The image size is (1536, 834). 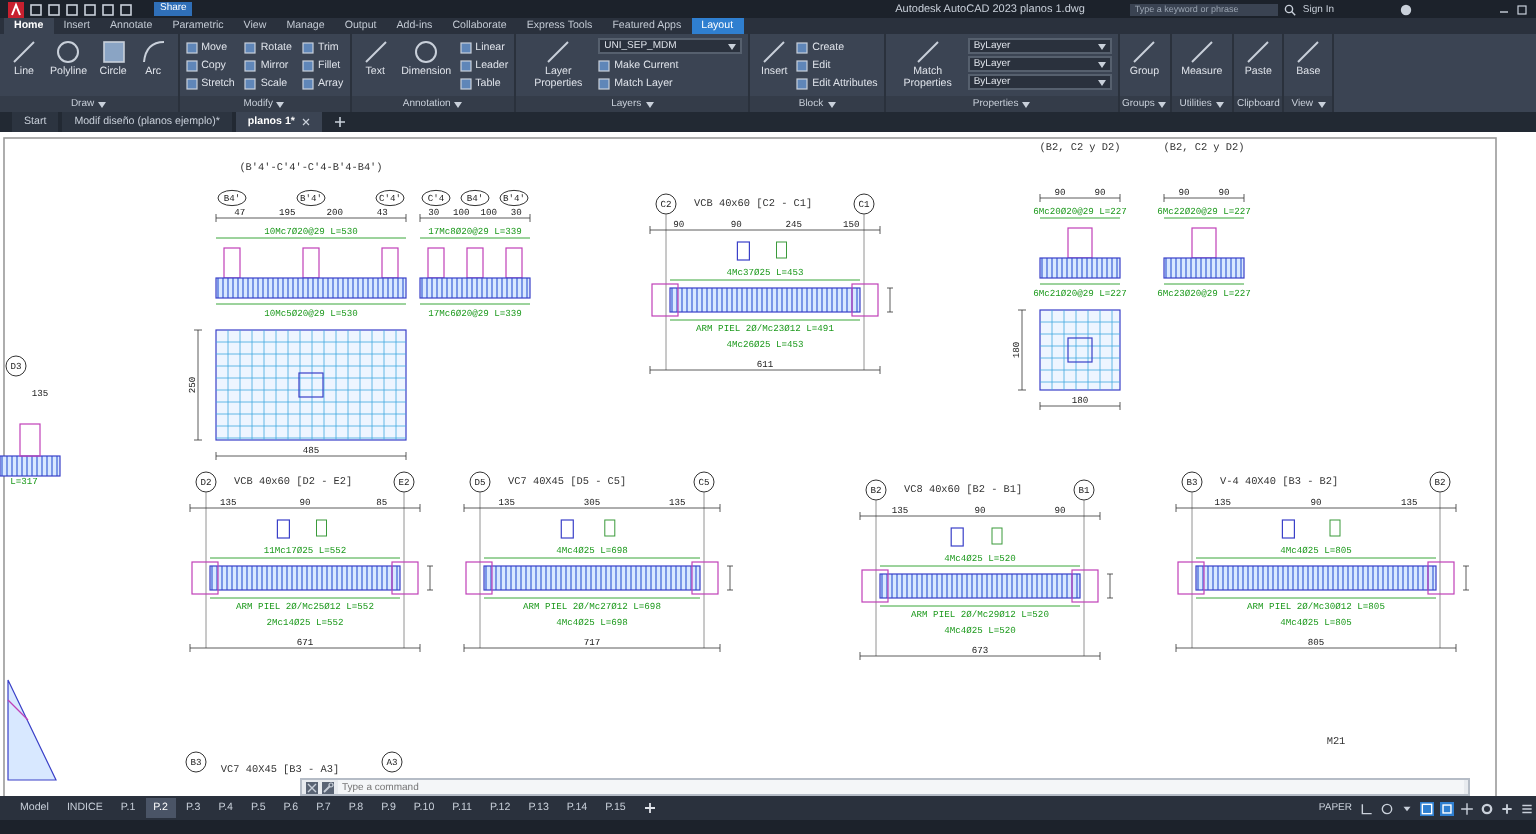 I want to click on app-logo-icon, so click(x=16, y=9).